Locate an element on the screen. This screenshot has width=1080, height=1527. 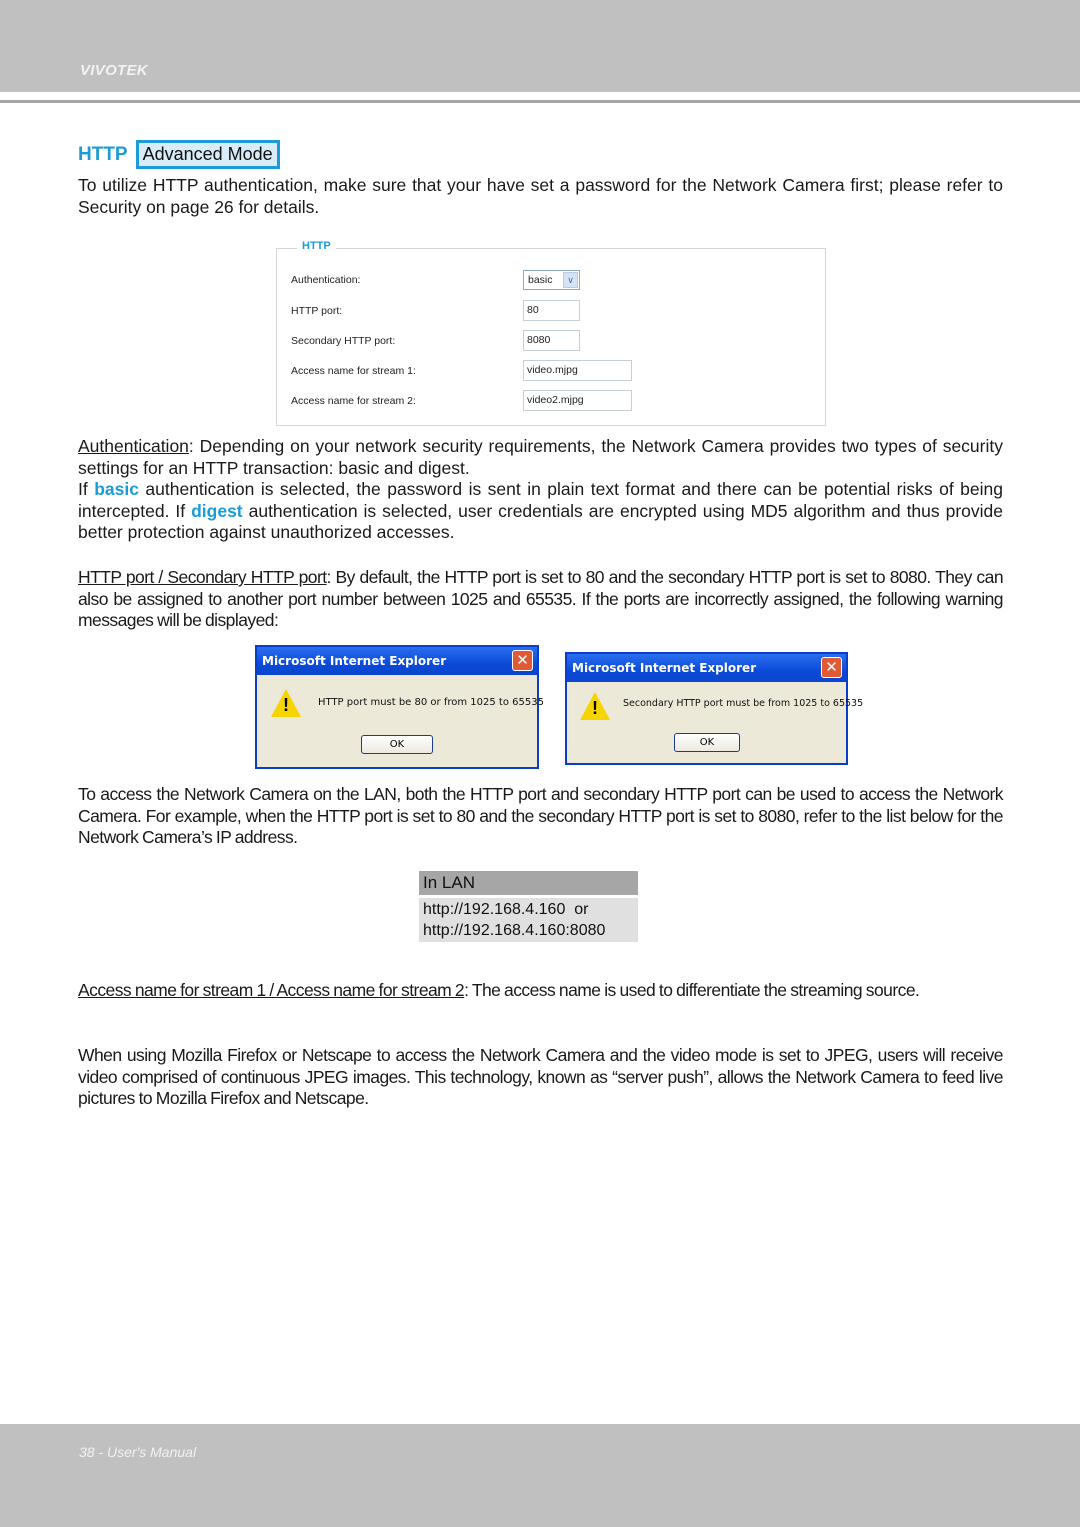
stream1-access-name-input: video.mjpg is located at coordinates (577, 370).